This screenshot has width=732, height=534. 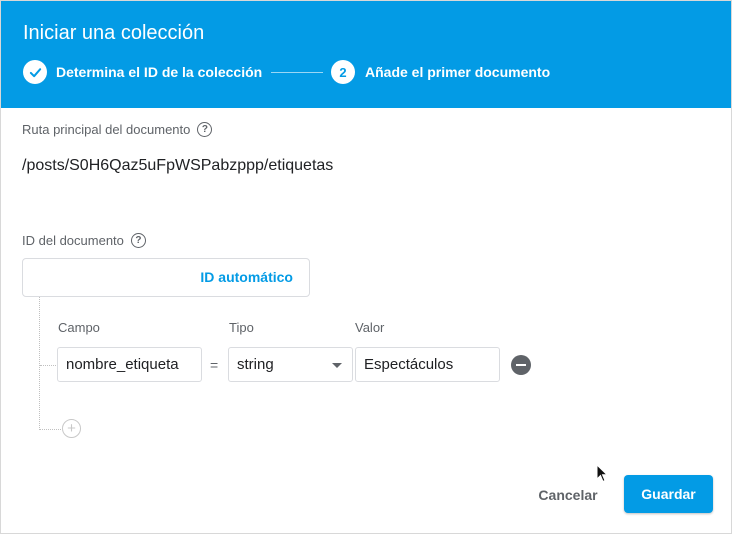 I want to click on step-1-check-icon, so click(x=35, y=72).